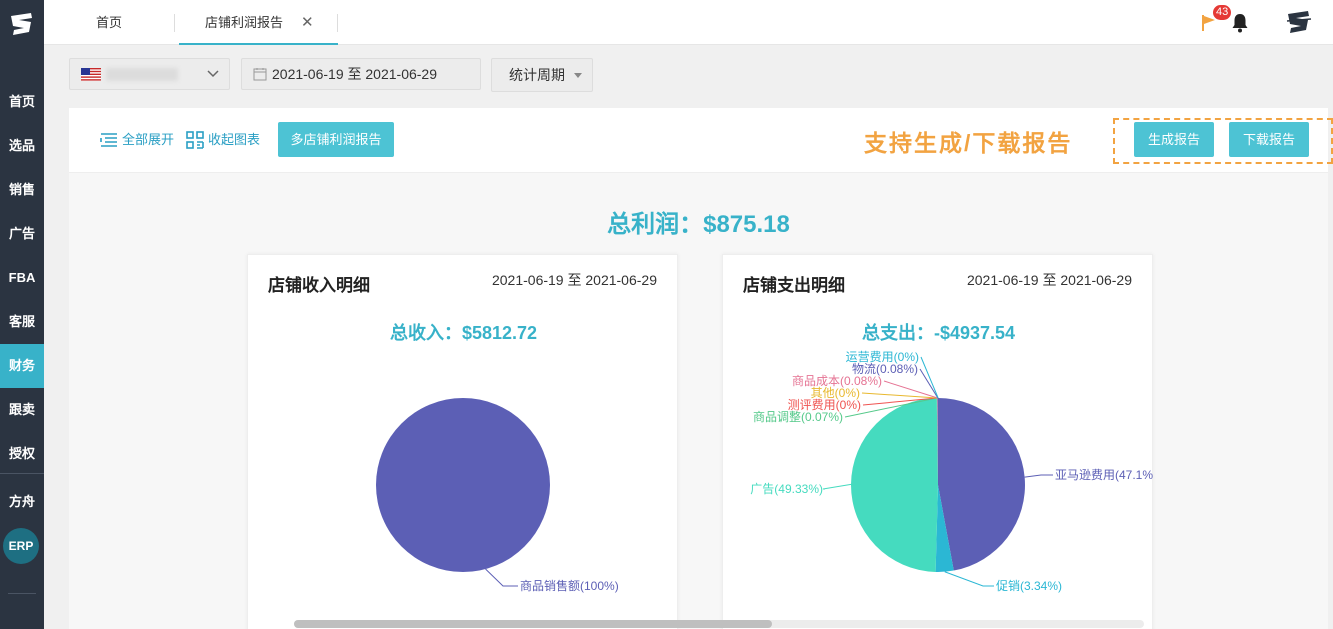  What do you see at coordinates (91, 74) in the screenshot?
I see `us-flag-icon` at bounding box center [91, 74].